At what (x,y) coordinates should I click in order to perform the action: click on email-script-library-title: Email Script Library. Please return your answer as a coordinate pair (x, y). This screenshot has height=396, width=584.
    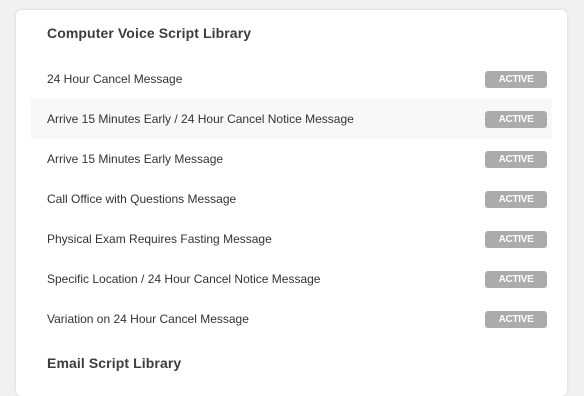
    Looking at the image, I should click on (114, 363).